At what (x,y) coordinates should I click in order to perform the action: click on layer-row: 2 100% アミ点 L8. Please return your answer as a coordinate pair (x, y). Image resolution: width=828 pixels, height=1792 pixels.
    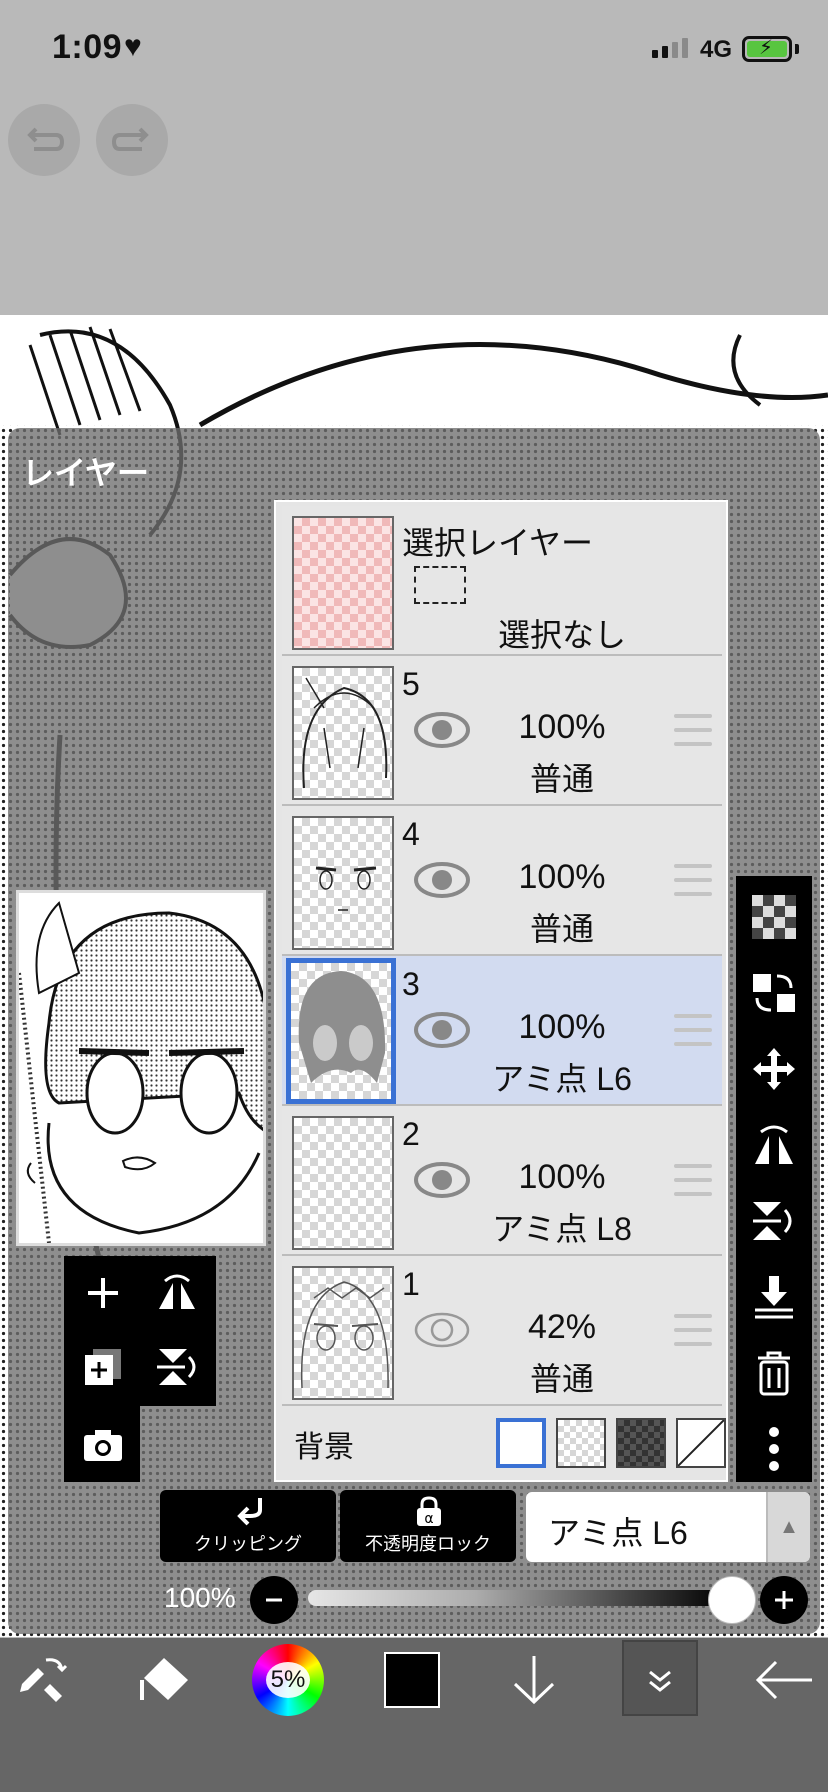
    Looking at the image, I should click on (502, 1181).